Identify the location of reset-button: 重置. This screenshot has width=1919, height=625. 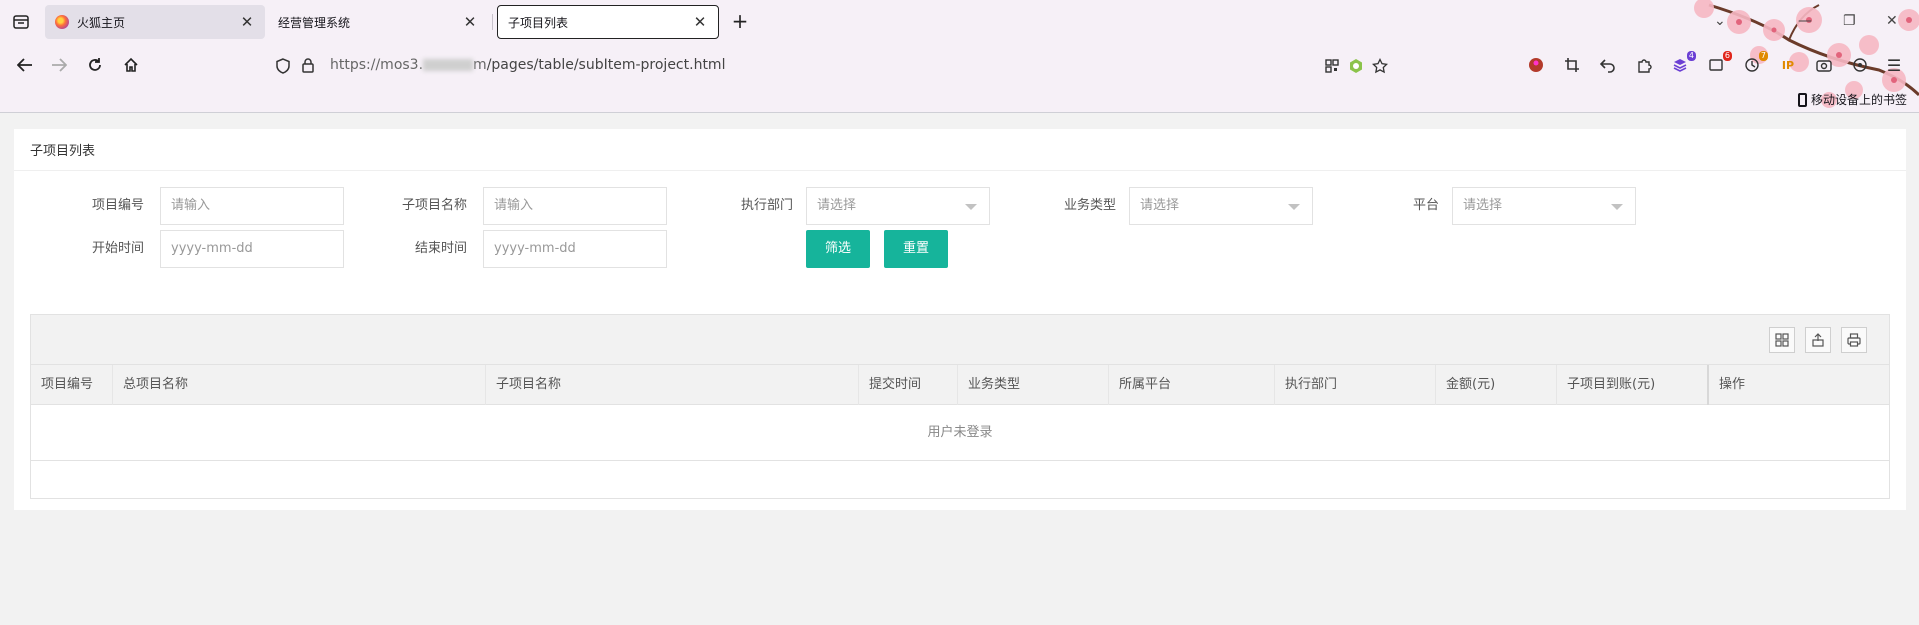
(916, 249).